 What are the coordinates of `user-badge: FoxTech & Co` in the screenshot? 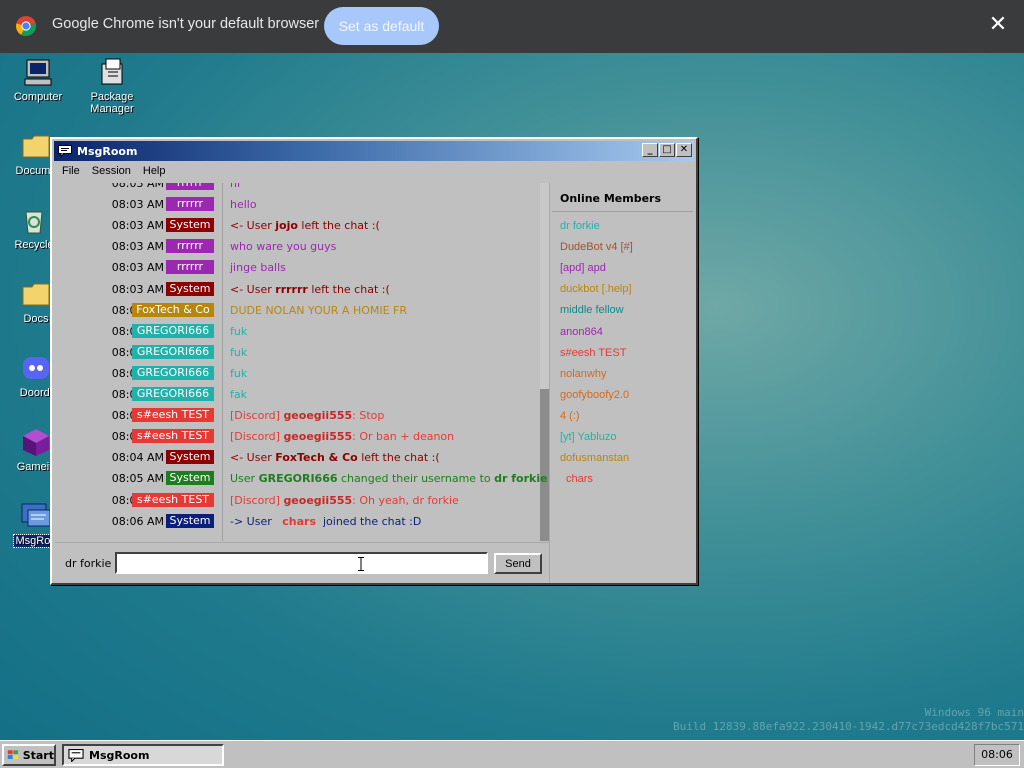 It's located at (173, 309).